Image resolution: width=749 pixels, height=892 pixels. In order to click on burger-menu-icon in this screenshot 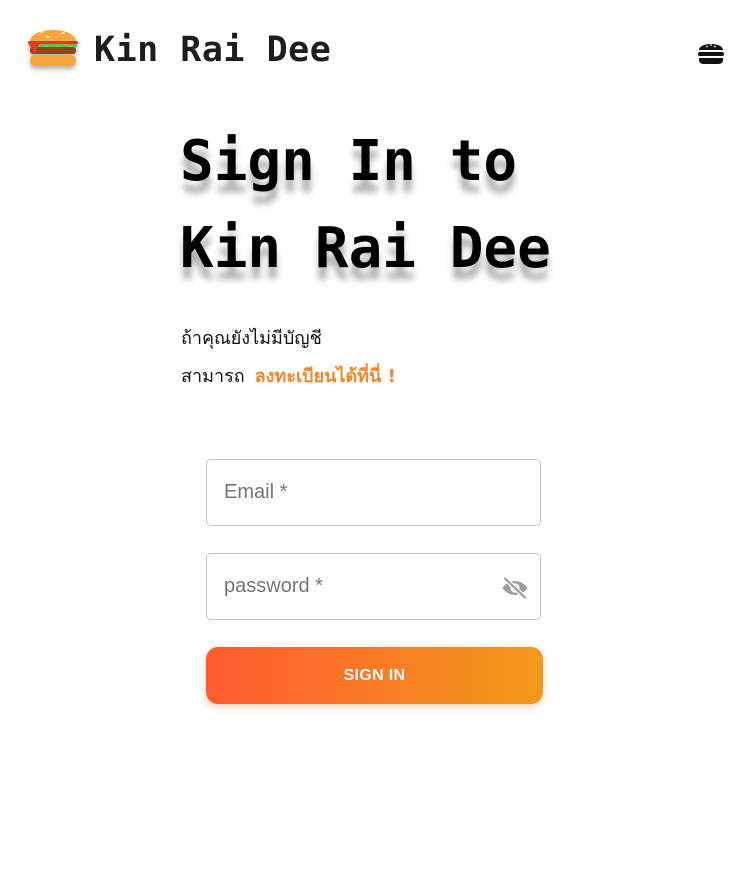, I will do `click(711, 53)`.